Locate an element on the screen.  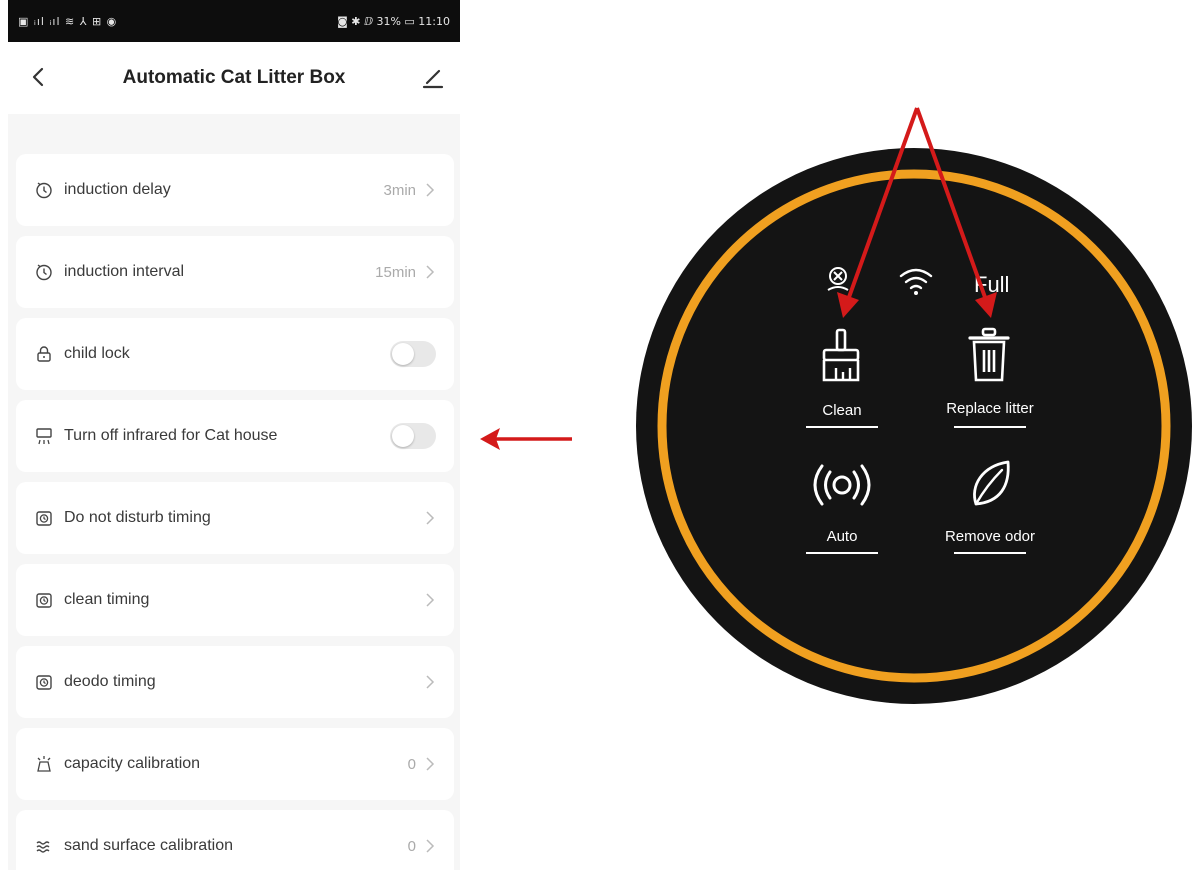
setting-label: Turn off infrared for Cat house is located at coordinates (171, 435).